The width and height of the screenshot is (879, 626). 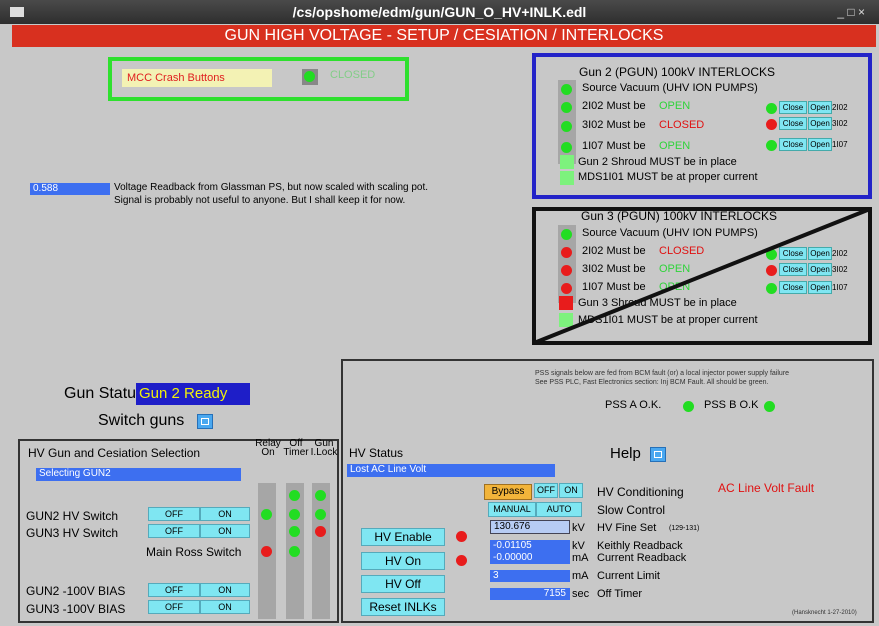 I want to click on current-limit-value: 3, so click(x=530, y=576).